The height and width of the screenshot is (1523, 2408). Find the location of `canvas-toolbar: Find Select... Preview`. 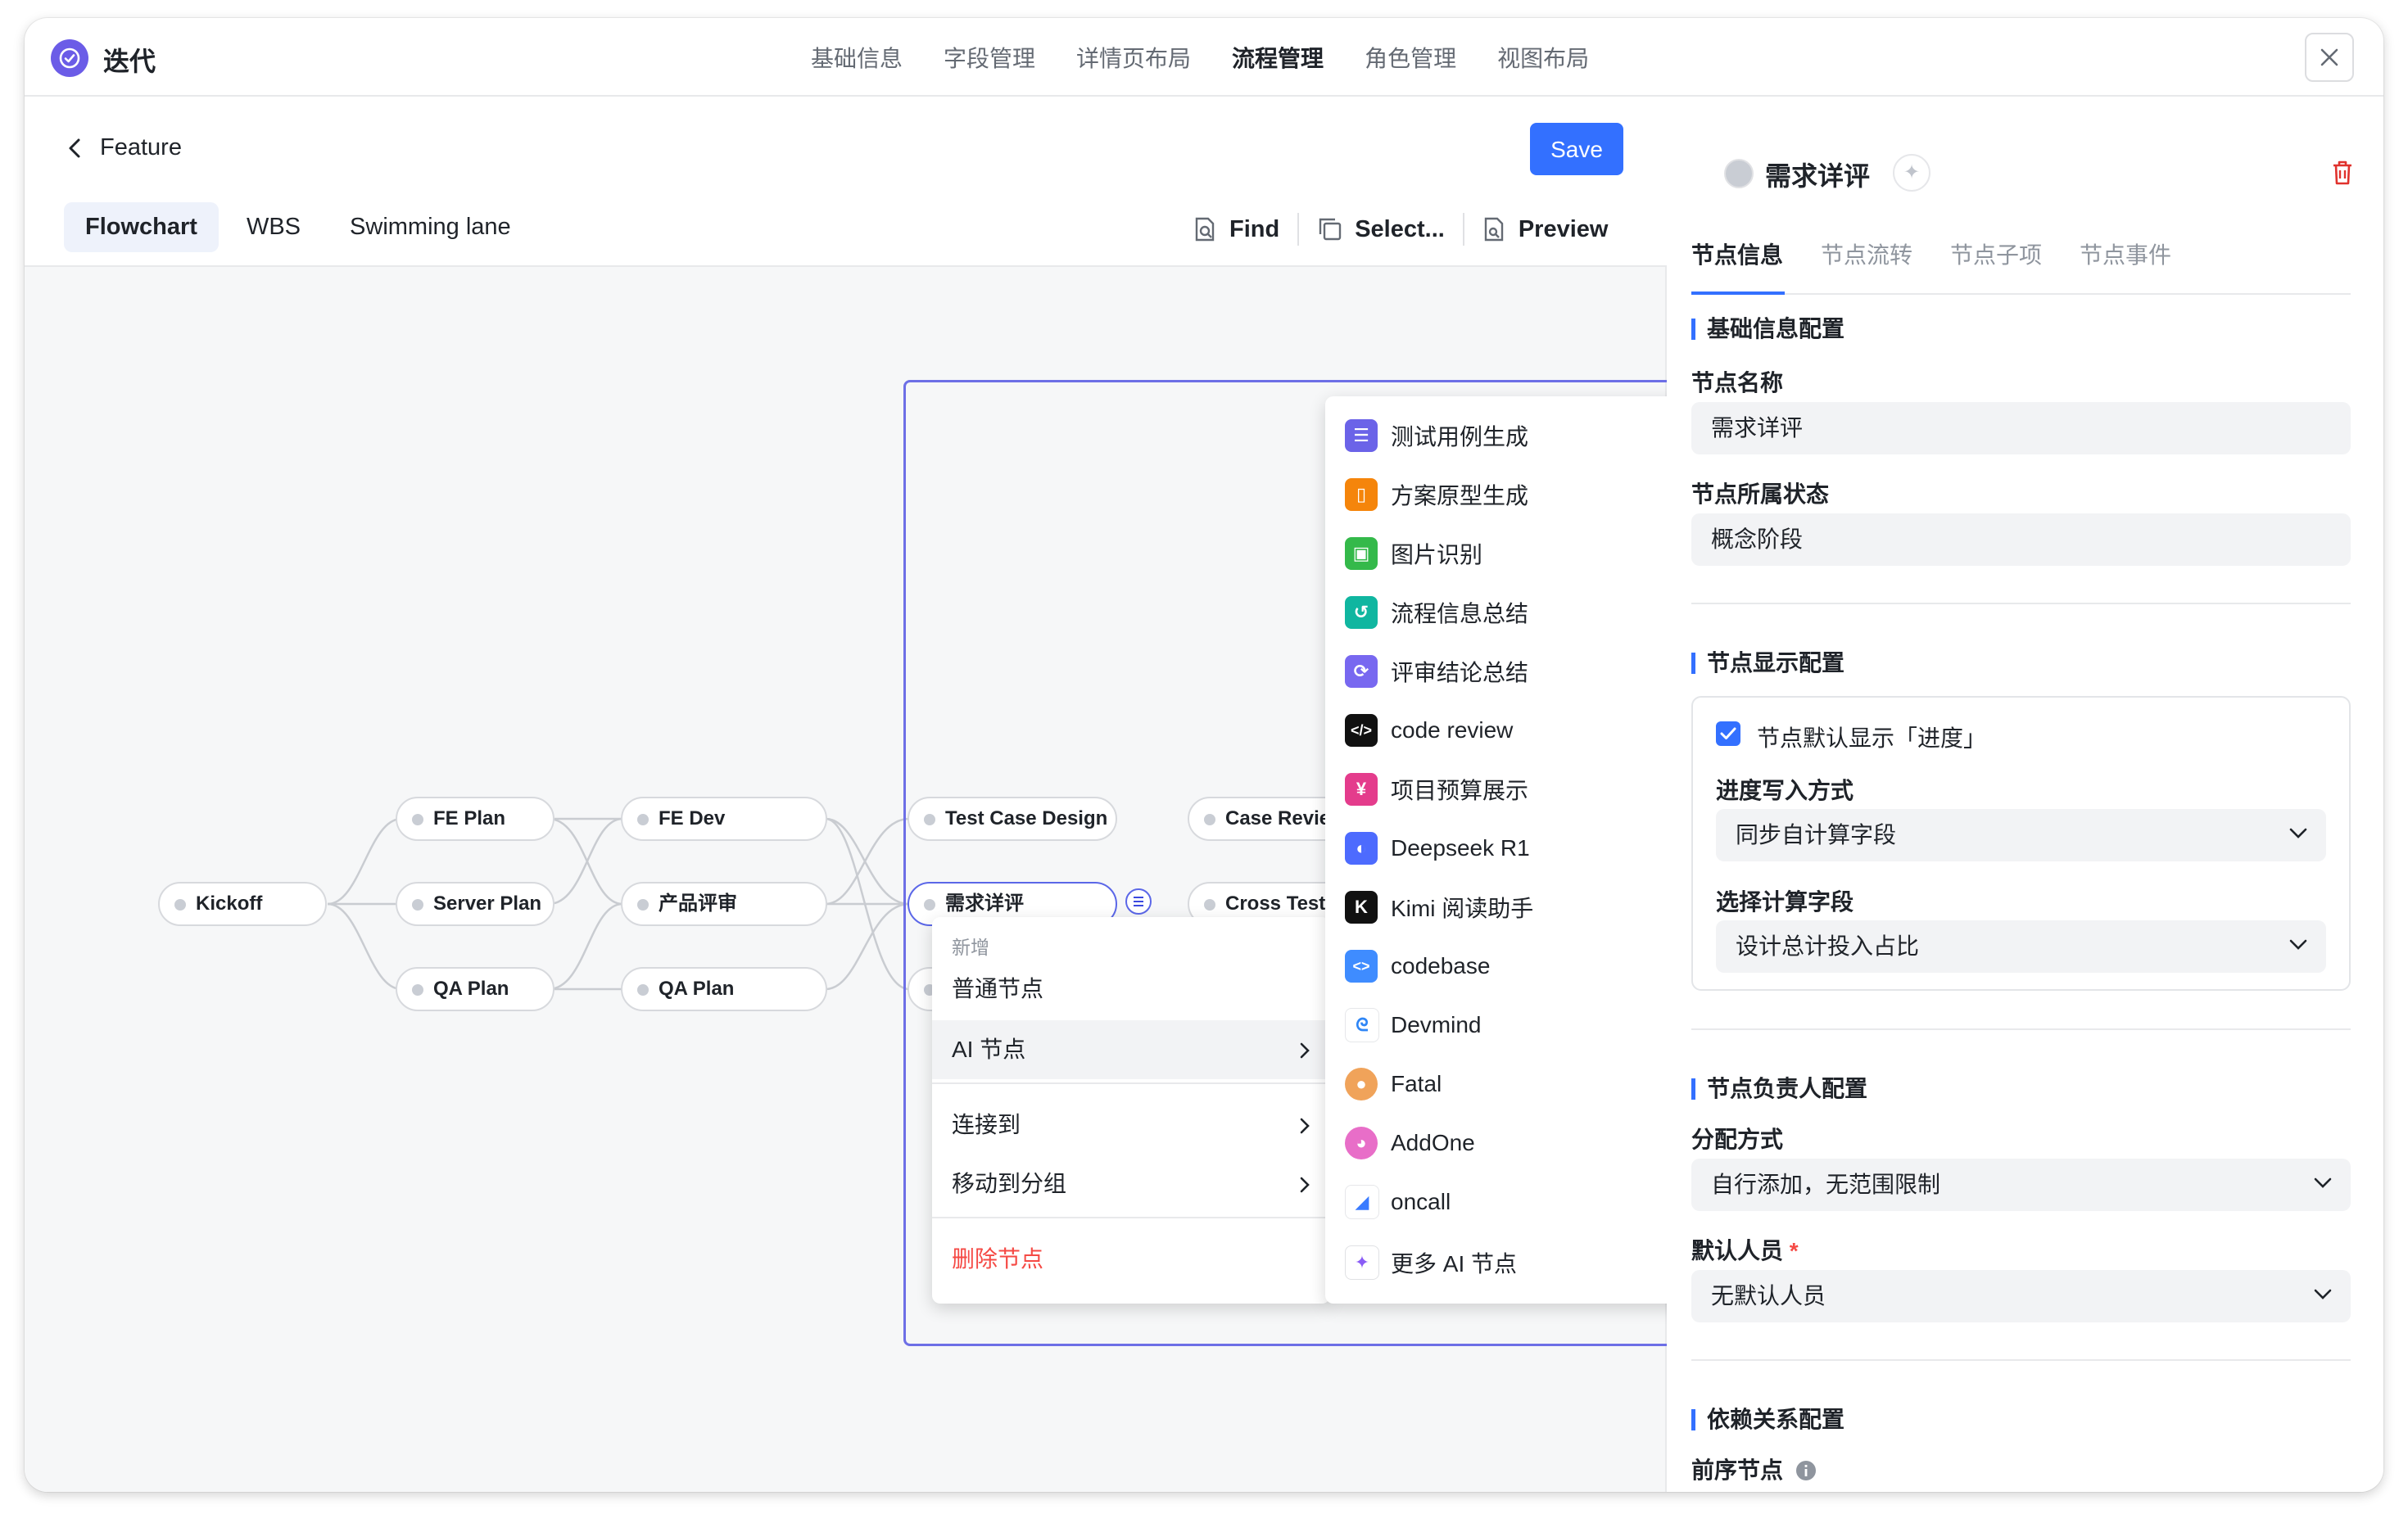

canvas-toolbar: Find Select... Preview is located at coordinates (1400, 230).